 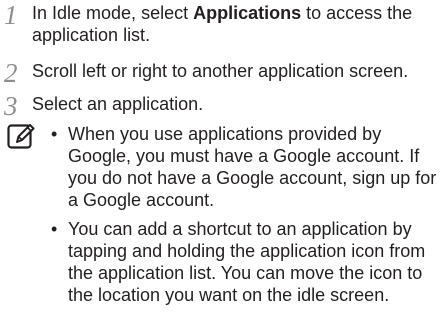 What do you see at coordinates (113, 13) in the screenshot?
I see `step-text-start: In Idle mode, select` at bounding box center [113, 13].